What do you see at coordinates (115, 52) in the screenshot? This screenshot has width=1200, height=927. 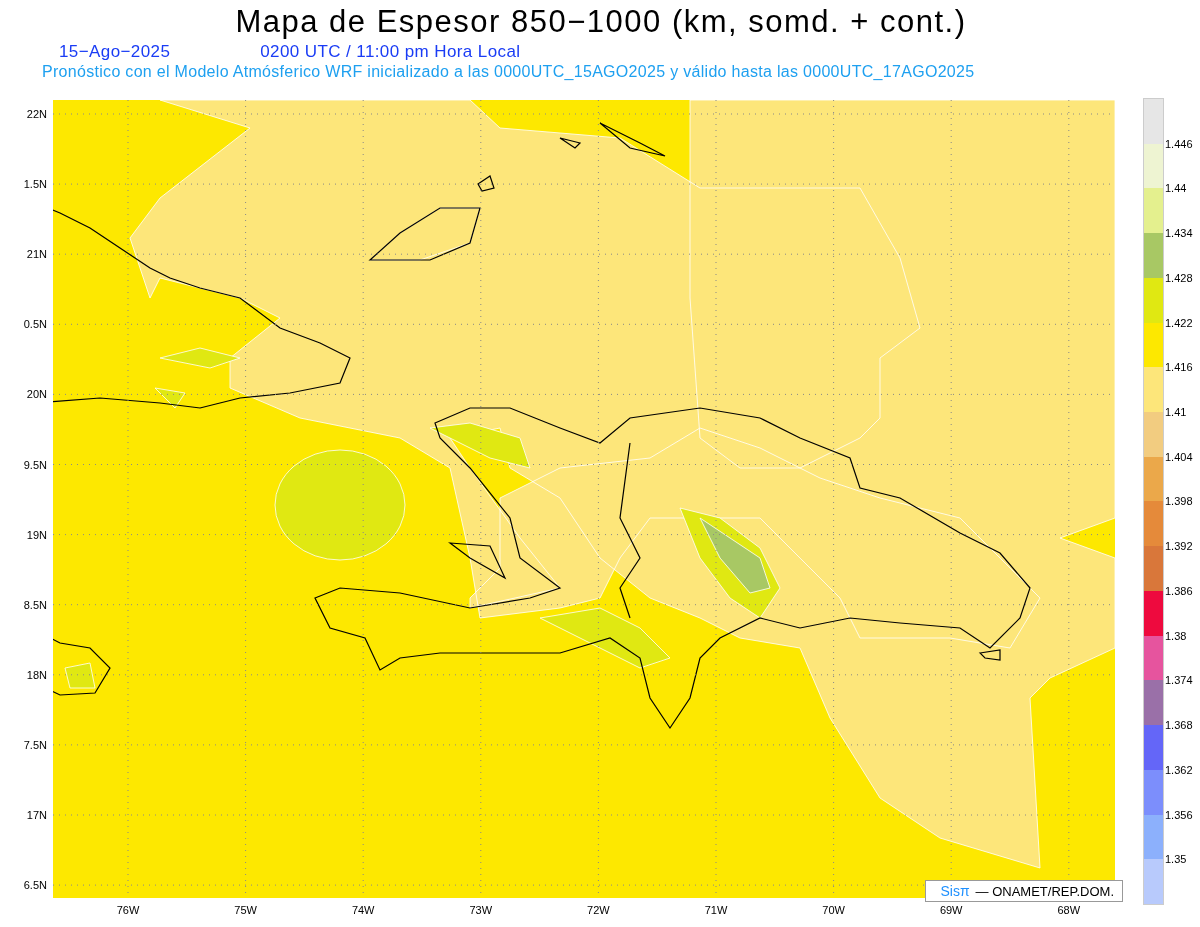 I see `forecast-date: 15−Ago−2025` at bounding box center [115, 52].